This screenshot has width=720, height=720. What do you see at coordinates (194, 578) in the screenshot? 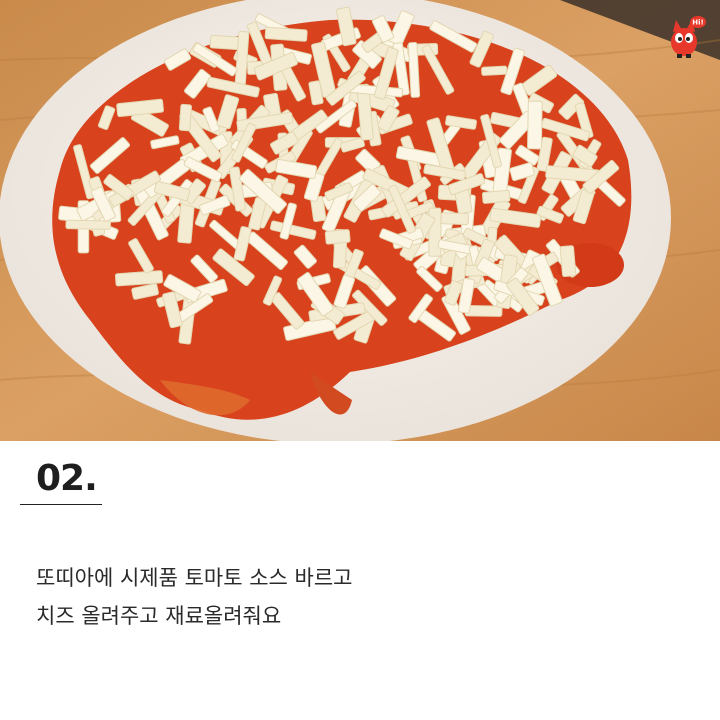
I see `description-line: 또띠아에 시제품 토마토 소스 바르고` at bounding box center [194, 578].